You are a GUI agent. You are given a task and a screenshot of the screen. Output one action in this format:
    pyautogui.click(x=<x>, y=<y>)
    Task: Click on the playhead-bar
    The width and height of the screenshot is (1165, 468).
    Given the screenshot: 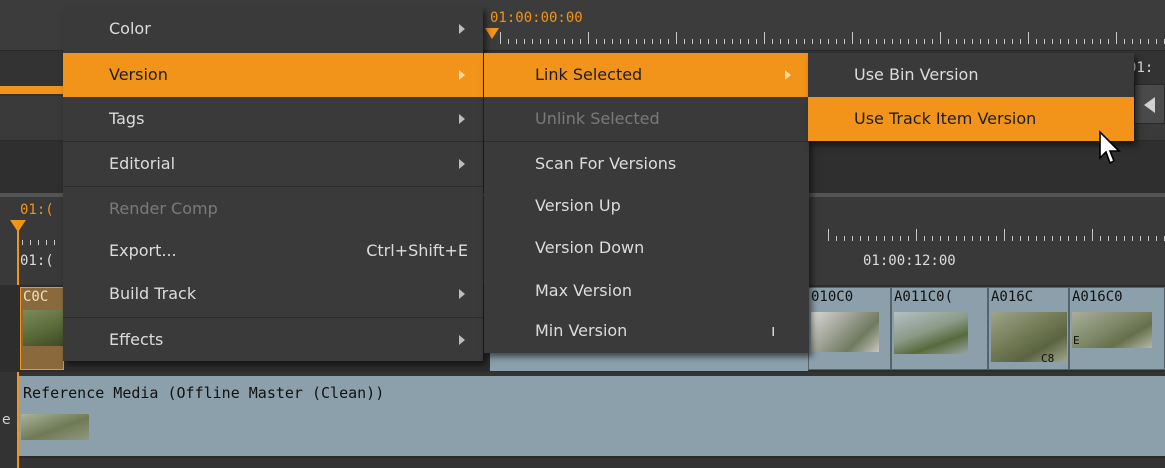 What is the action you would take?
    pyautogui.click(x=35, y=90)
    